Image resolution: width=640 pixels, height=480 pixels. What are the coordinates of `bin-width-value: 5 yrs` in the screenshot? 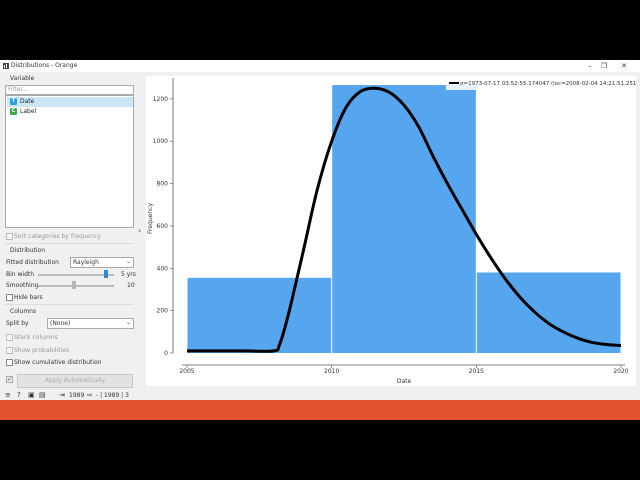 It's located at (128, 274).